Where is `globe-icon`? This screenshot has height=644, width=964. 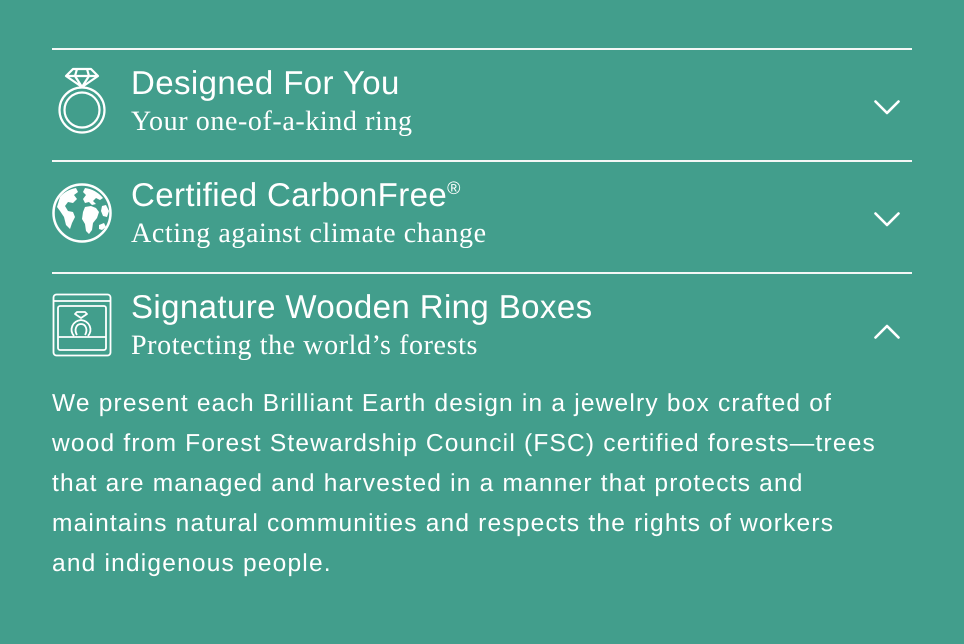 globe-icon is located at coordinates (82, 213).